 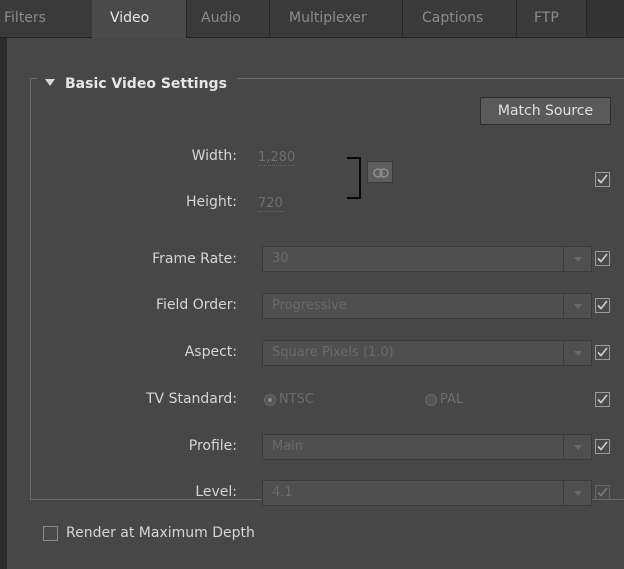 What do you see at coordinates (354, 178) in the screenshot?
I see `link-bracket` at bounding box center [354, 178].